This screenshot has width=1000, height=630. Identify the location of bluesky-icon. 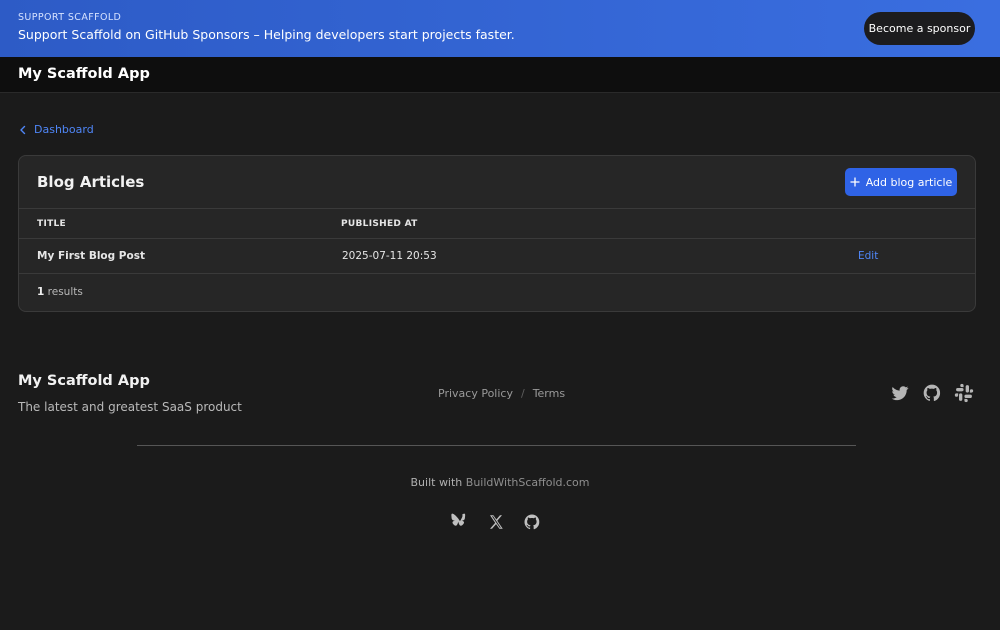
(460, 522).